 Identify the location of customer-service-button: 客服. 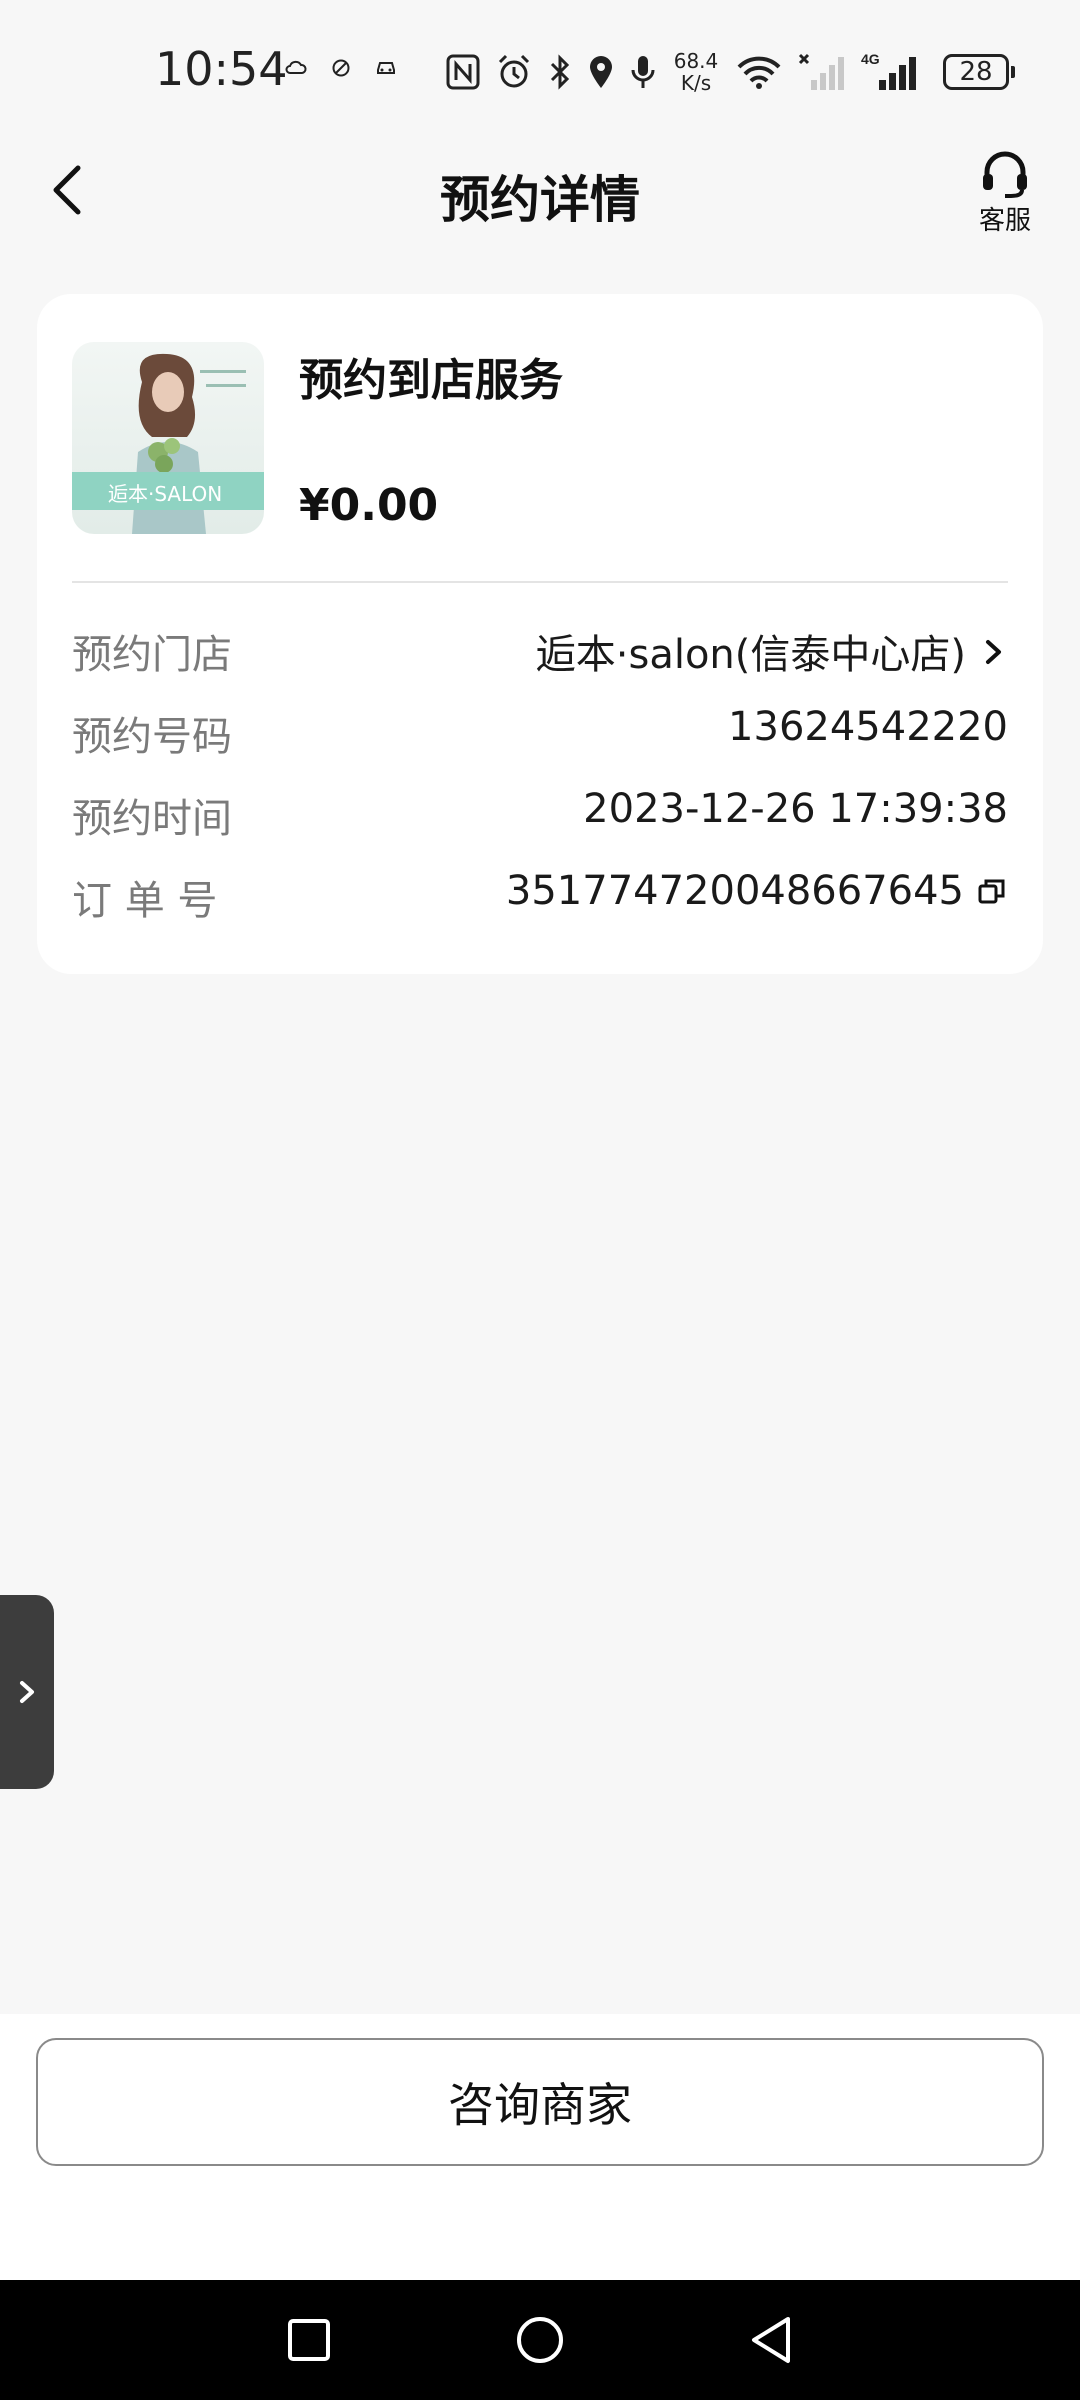
(1005, 195).